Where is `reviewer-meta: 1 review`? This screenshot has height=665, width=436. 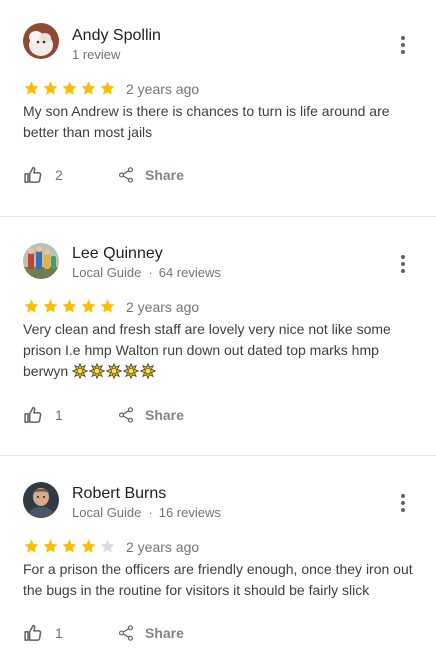 reviewer-meta: 1 review is located at coordinates (96, 54).